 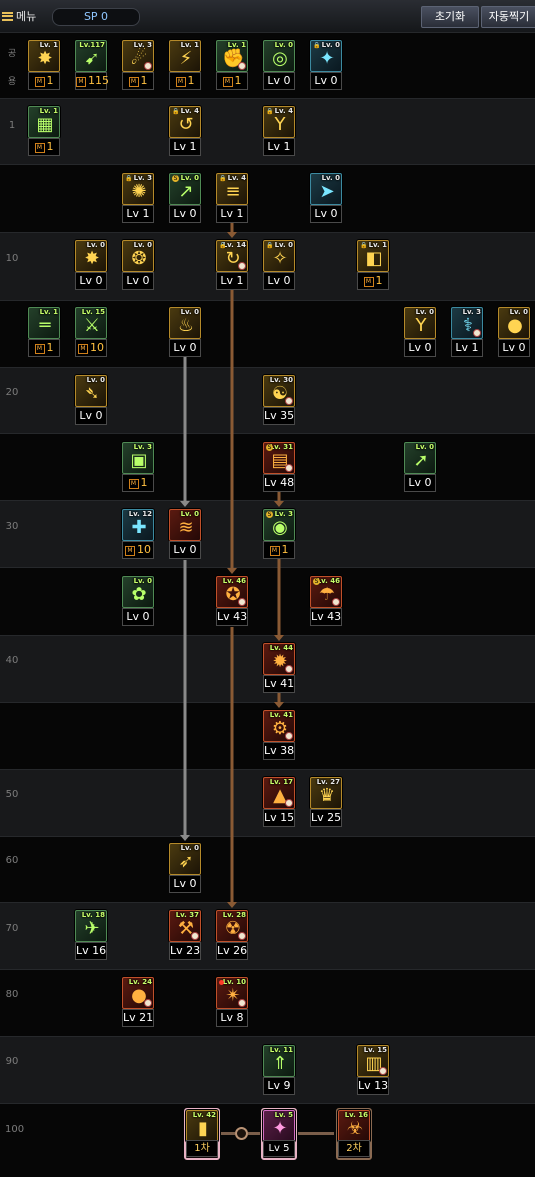 What do you see at coordinates (279, 1086) in the screenshot?
I see `skill-level: Lv 9` at bounding box center [279, 1086].